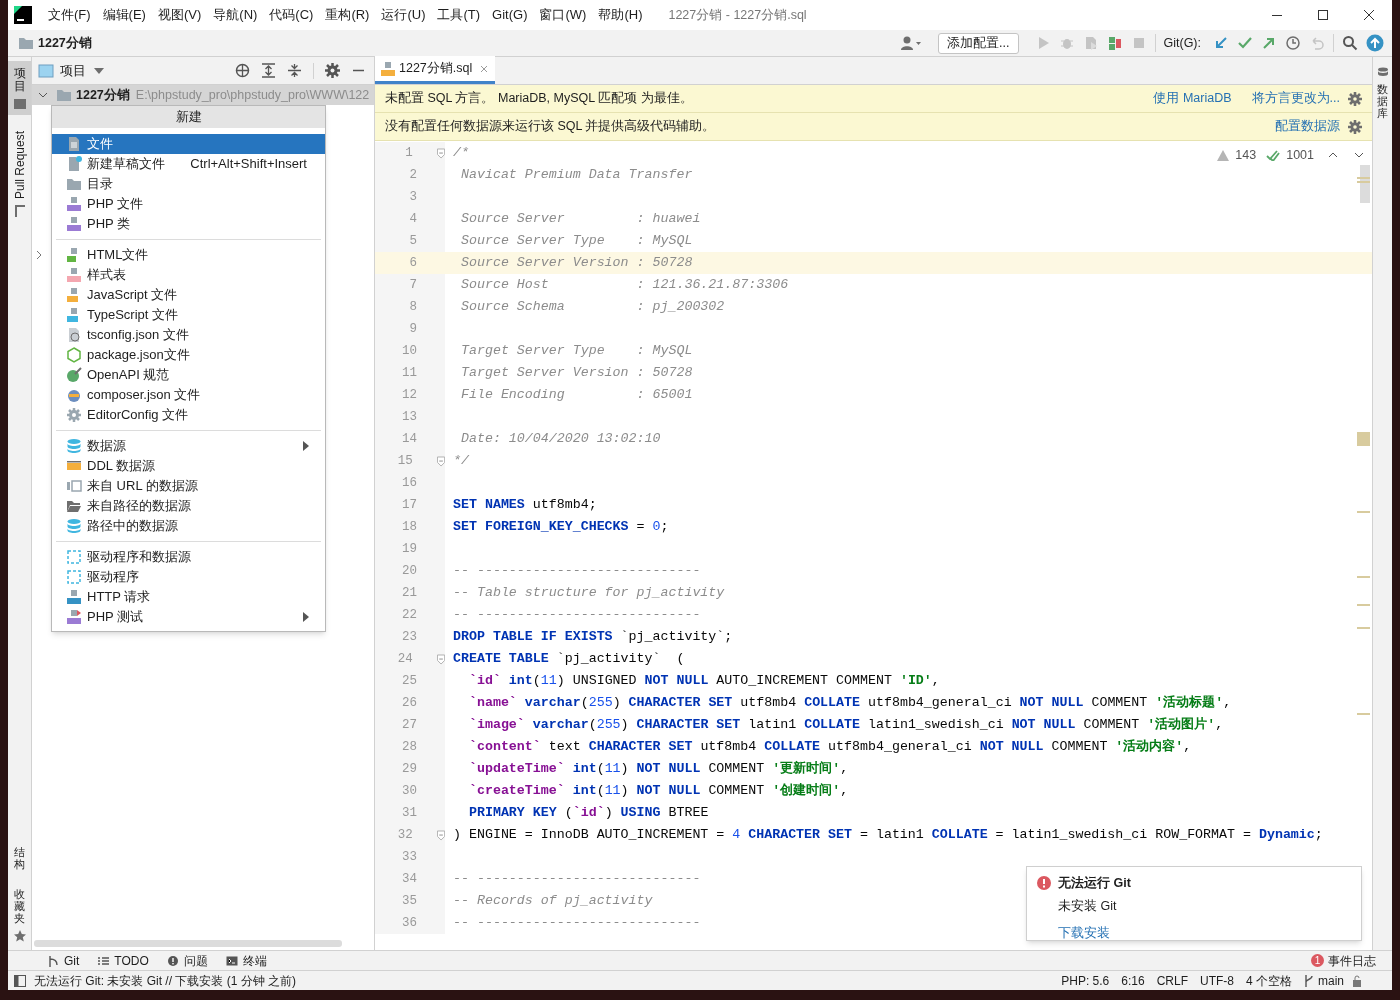 Image resolution: width=1400 pixels, height=1000 pixels. Describe the element at coordinates (65, 43) in the screenshot. I see `breadcrumb: 1227分销` at that location.